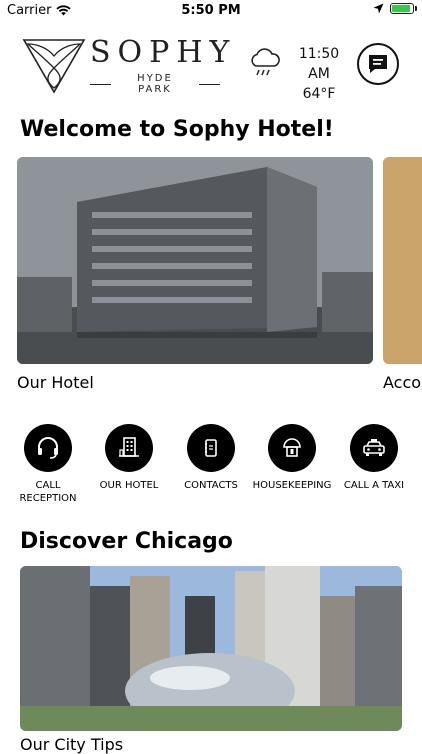  Describe the element at coordinates (48, 492) in the screenshot. I see `action-label: CALL RECEPTION` at that location.